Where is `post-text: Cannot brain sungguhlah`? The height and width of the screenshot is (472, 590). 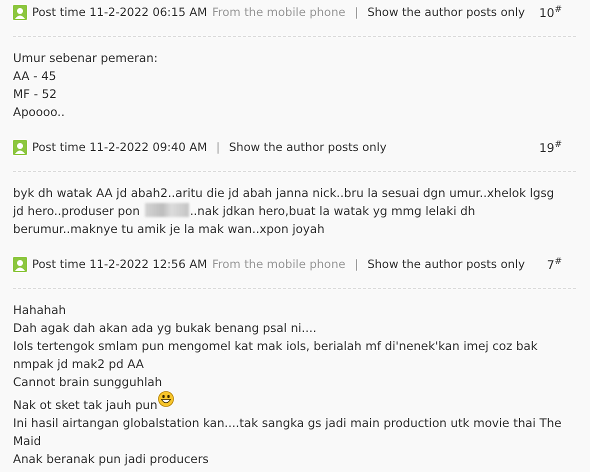 post-text: Cannot brain sungguhlah is located at coordinates (87, 382).